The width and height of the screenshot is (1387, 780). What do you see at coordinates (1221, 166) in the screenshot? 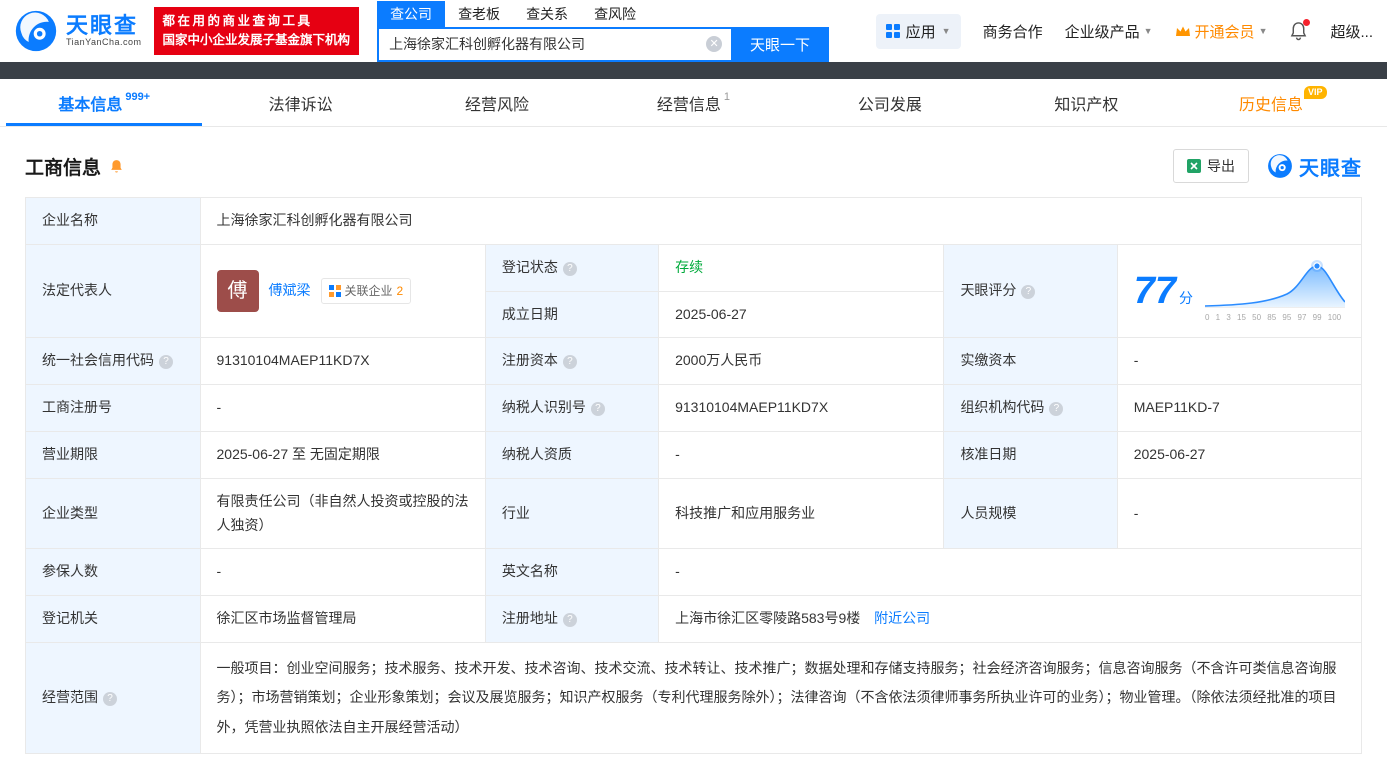
I see `export-label: 导出` at bounding box center [1221, 166].